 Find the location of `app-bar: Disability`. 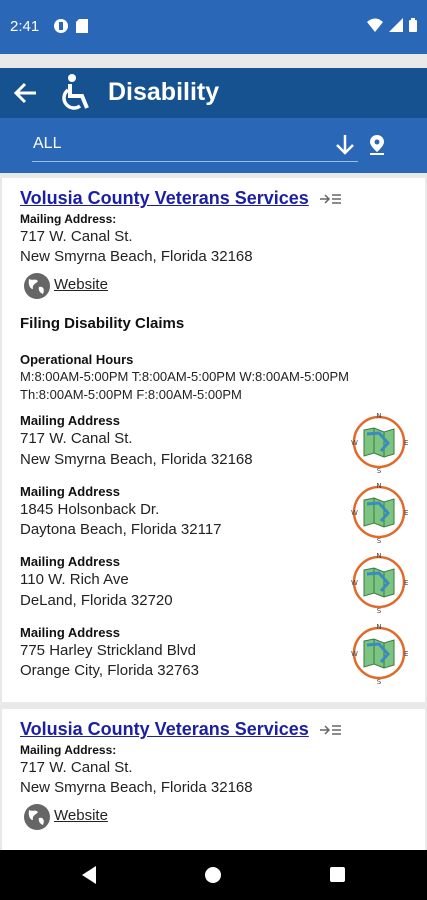

app-bar: Disability is located at coordinates (213, 93).